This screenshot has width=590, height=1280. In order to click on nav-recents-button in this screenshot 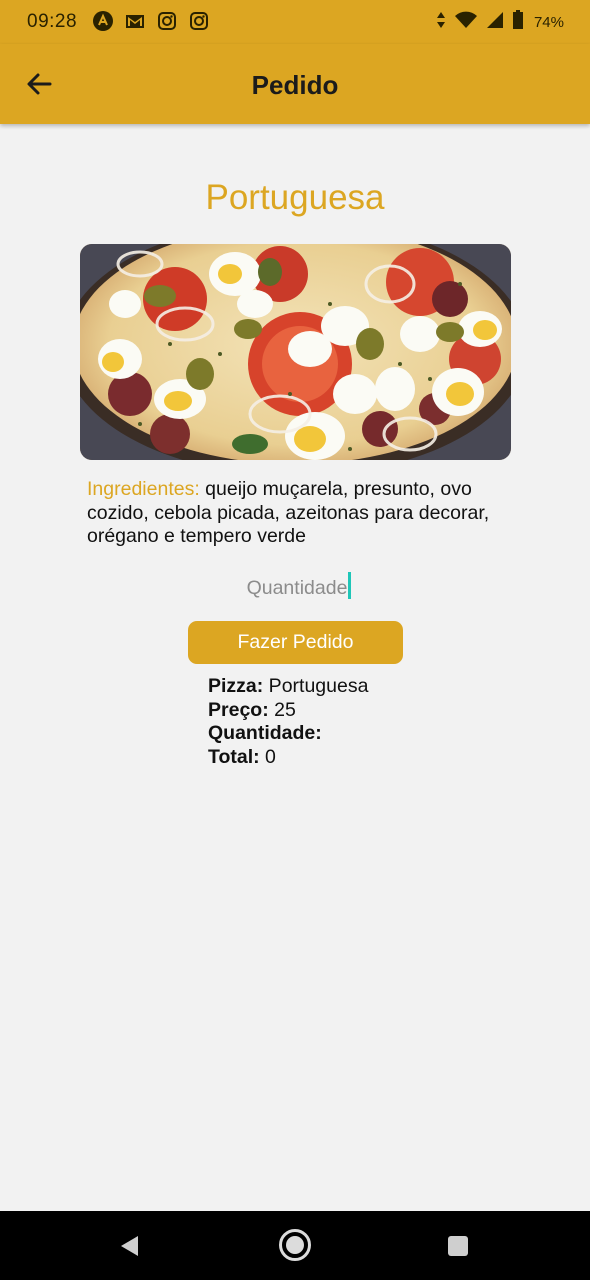, I will do `click(458, 1246)`.